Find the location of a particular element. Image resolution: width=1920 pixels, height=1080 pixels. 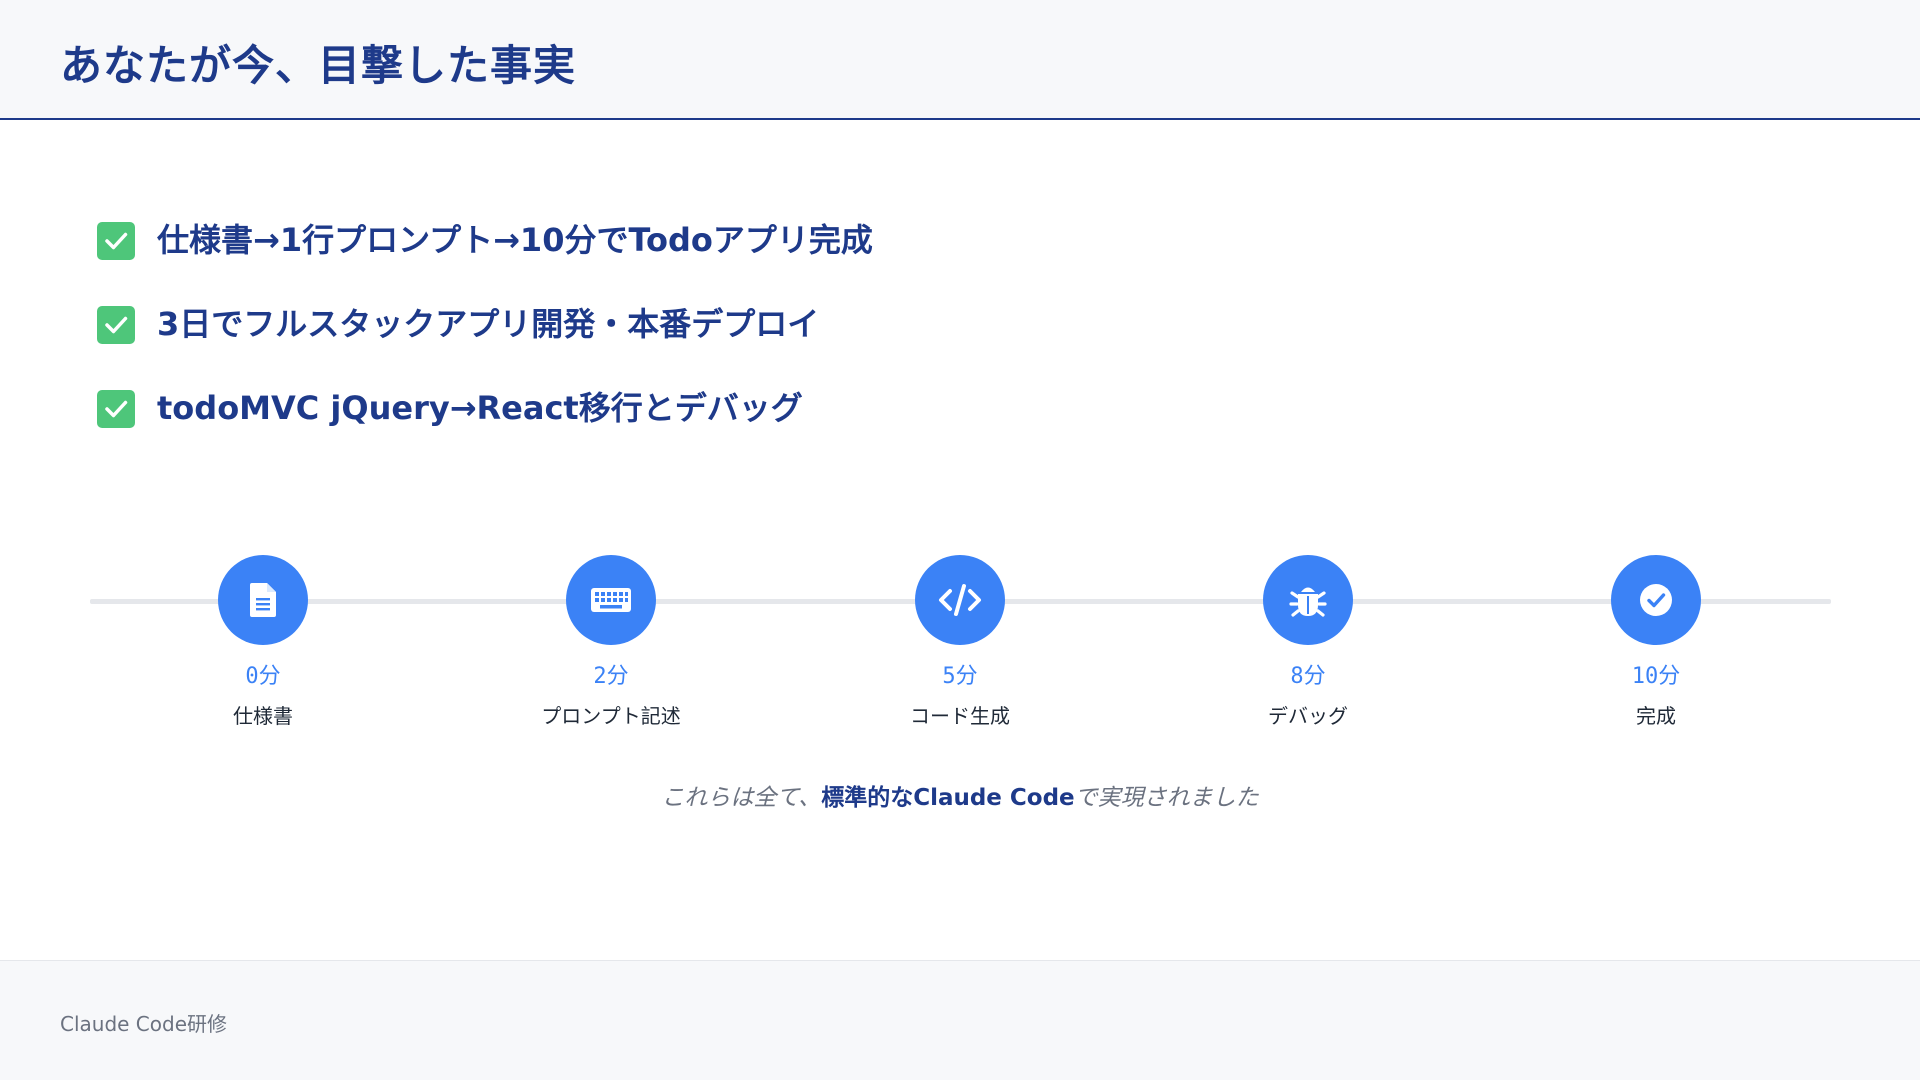

check-circle-icon is located at coordinates (1656, 600).